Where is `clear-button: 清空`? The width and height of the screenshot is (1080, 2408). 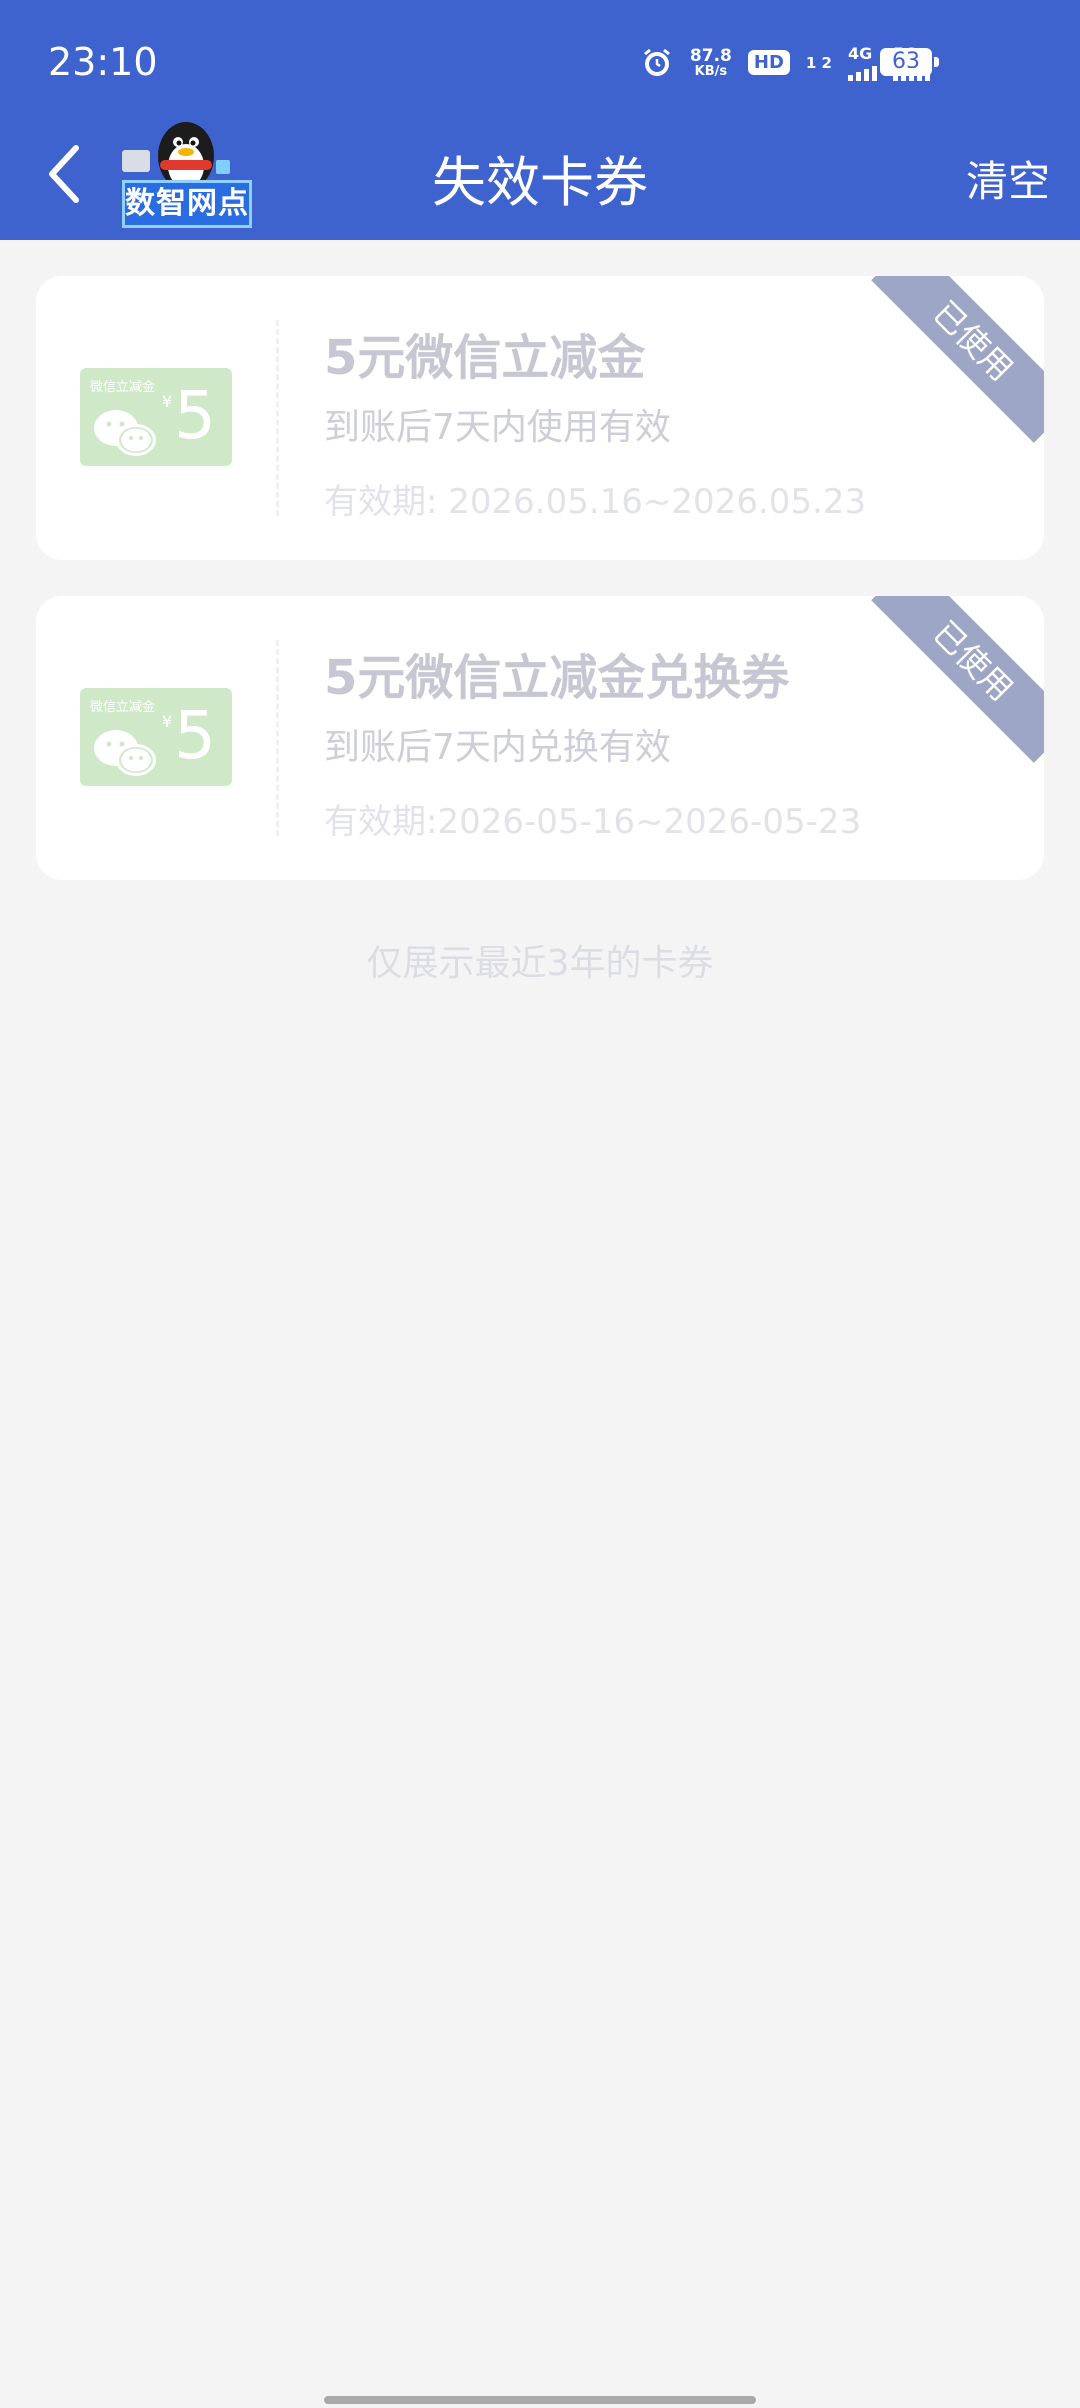
clear-button: 清空 is located at coordinates (1008, 178).